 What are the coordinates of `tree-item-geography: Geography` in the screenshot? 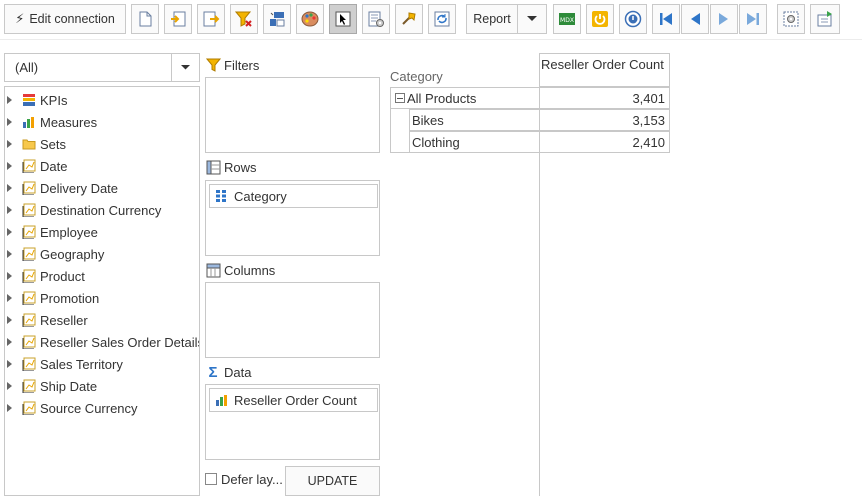 It's located at (54, 254).